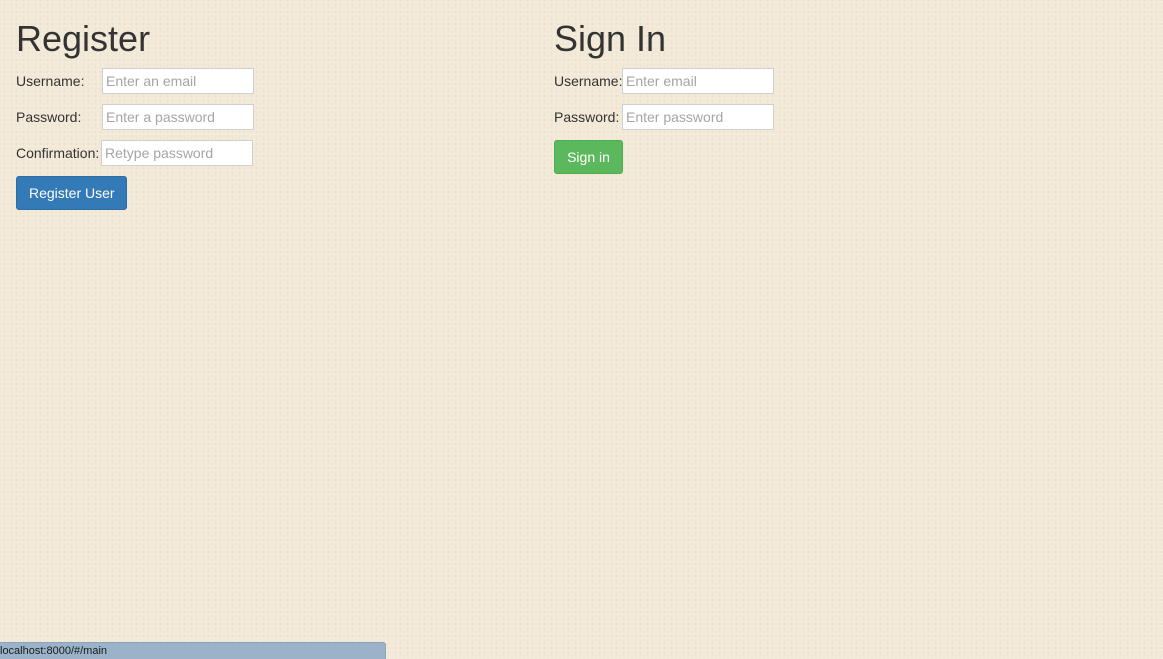  Describe the element at coordinates (71, 193) in the screenshot. I see `register-user-button: Register User` at that location.